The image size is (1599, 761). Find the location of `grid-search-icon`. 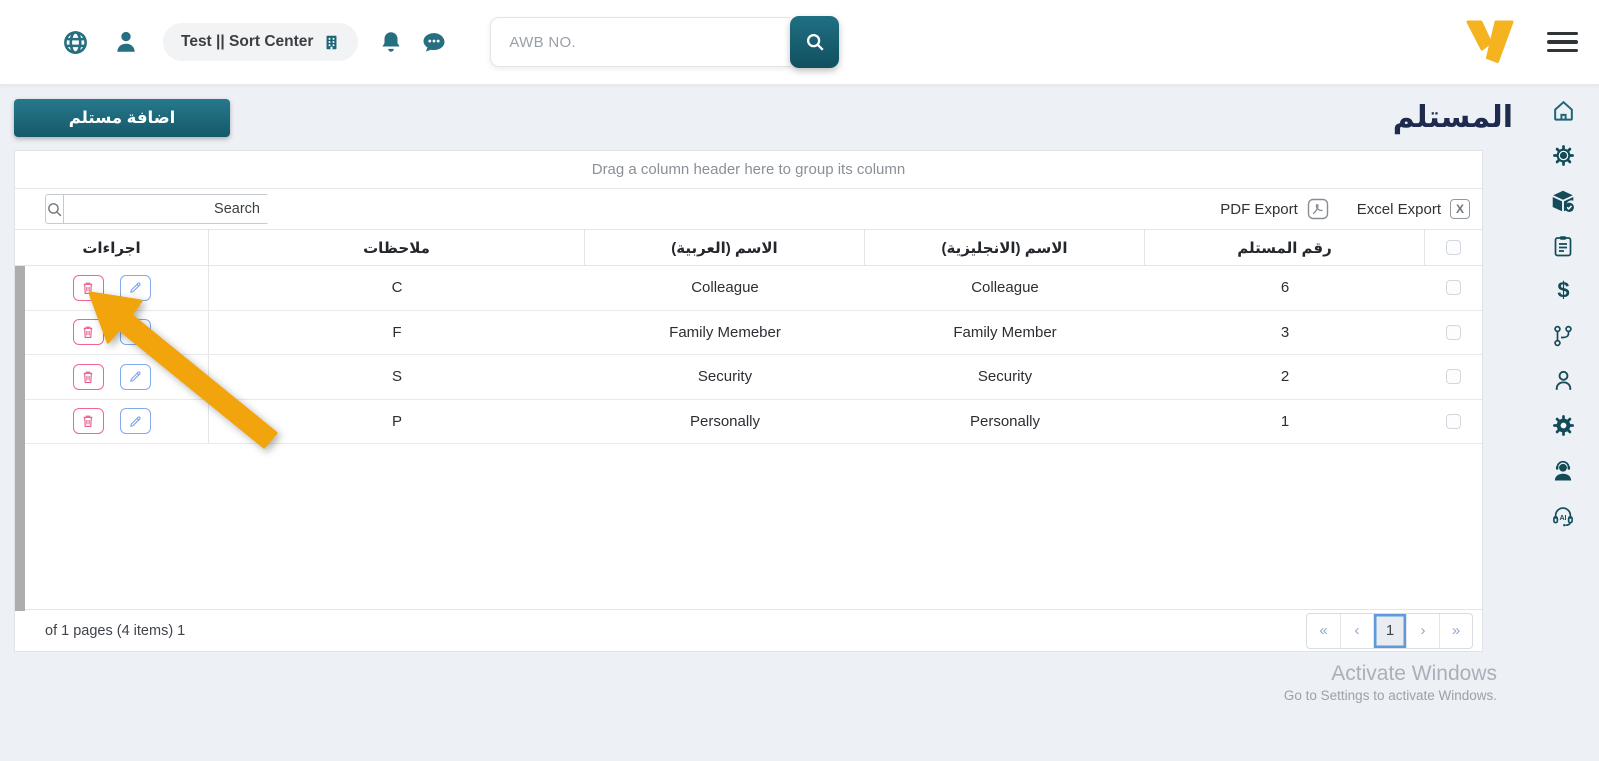

grid-search-icon is located at coordinates (55, 209).